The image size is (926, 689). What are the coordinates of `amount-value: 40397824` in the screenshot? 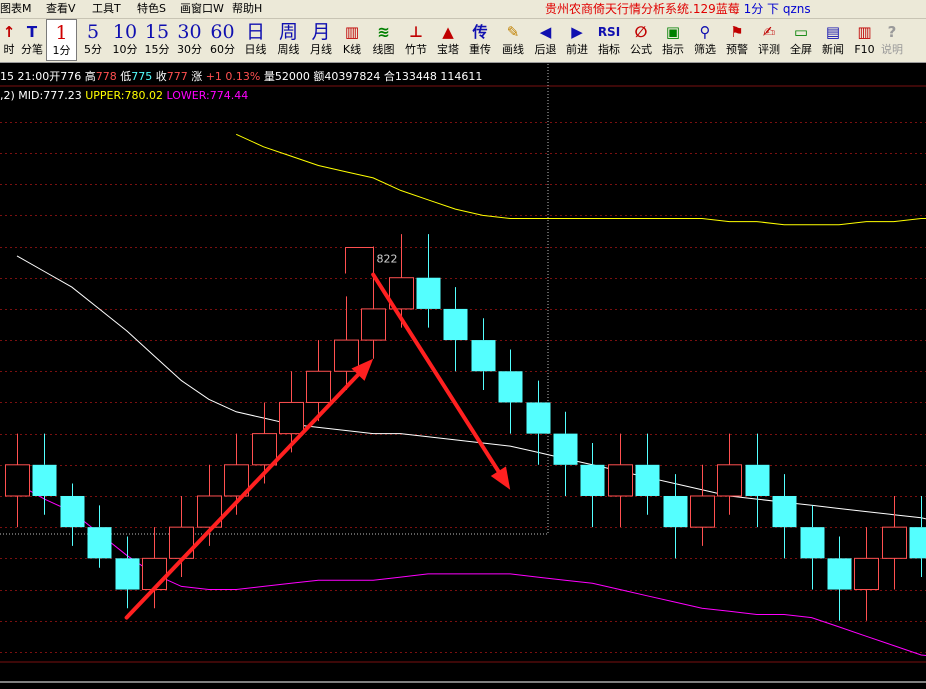 It's located at (352, 76).